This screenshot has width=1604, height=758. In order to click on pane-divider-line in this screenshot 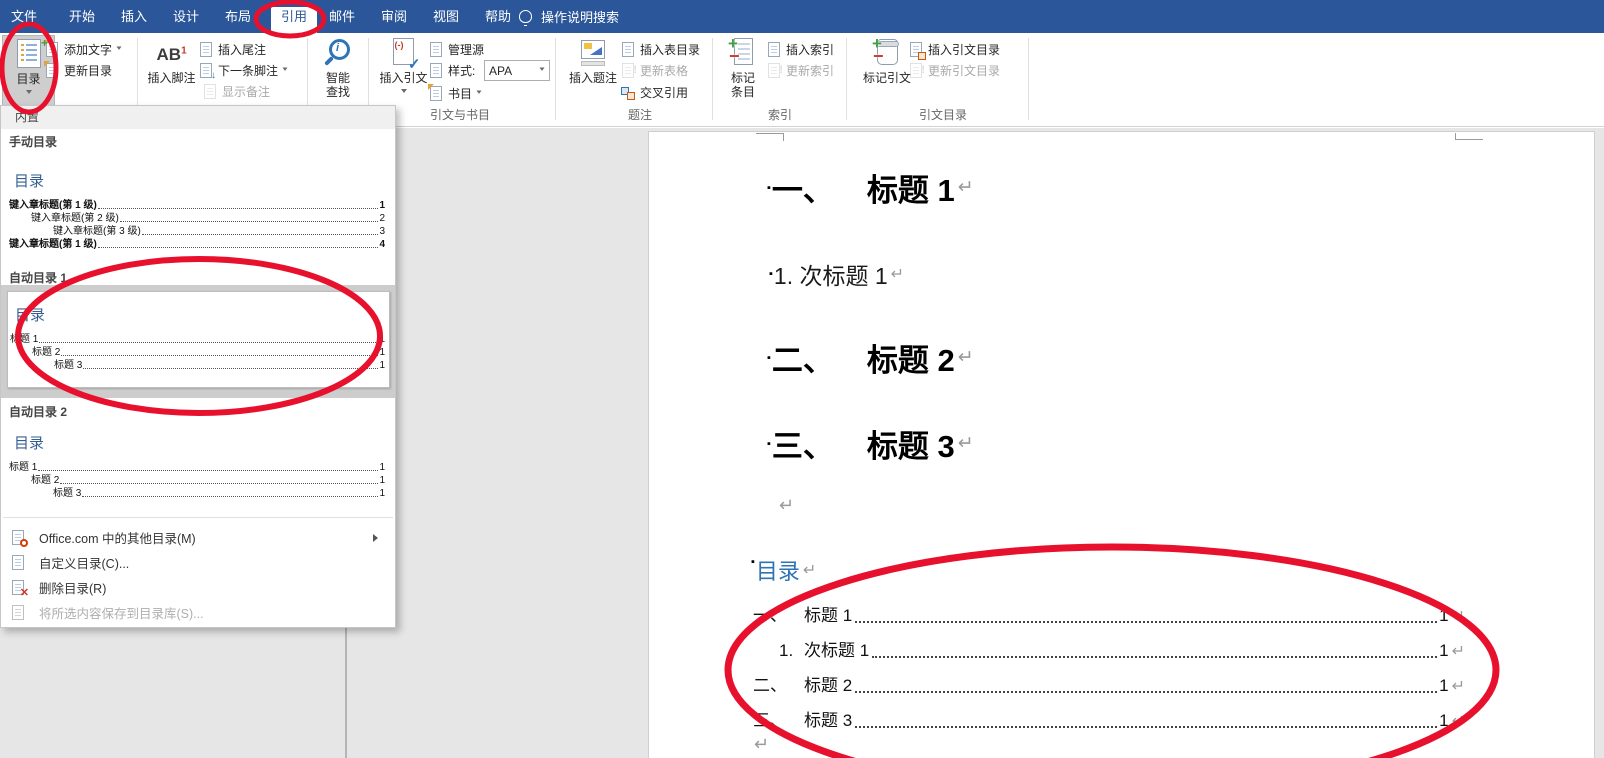, I will do `click(346, 693)`.